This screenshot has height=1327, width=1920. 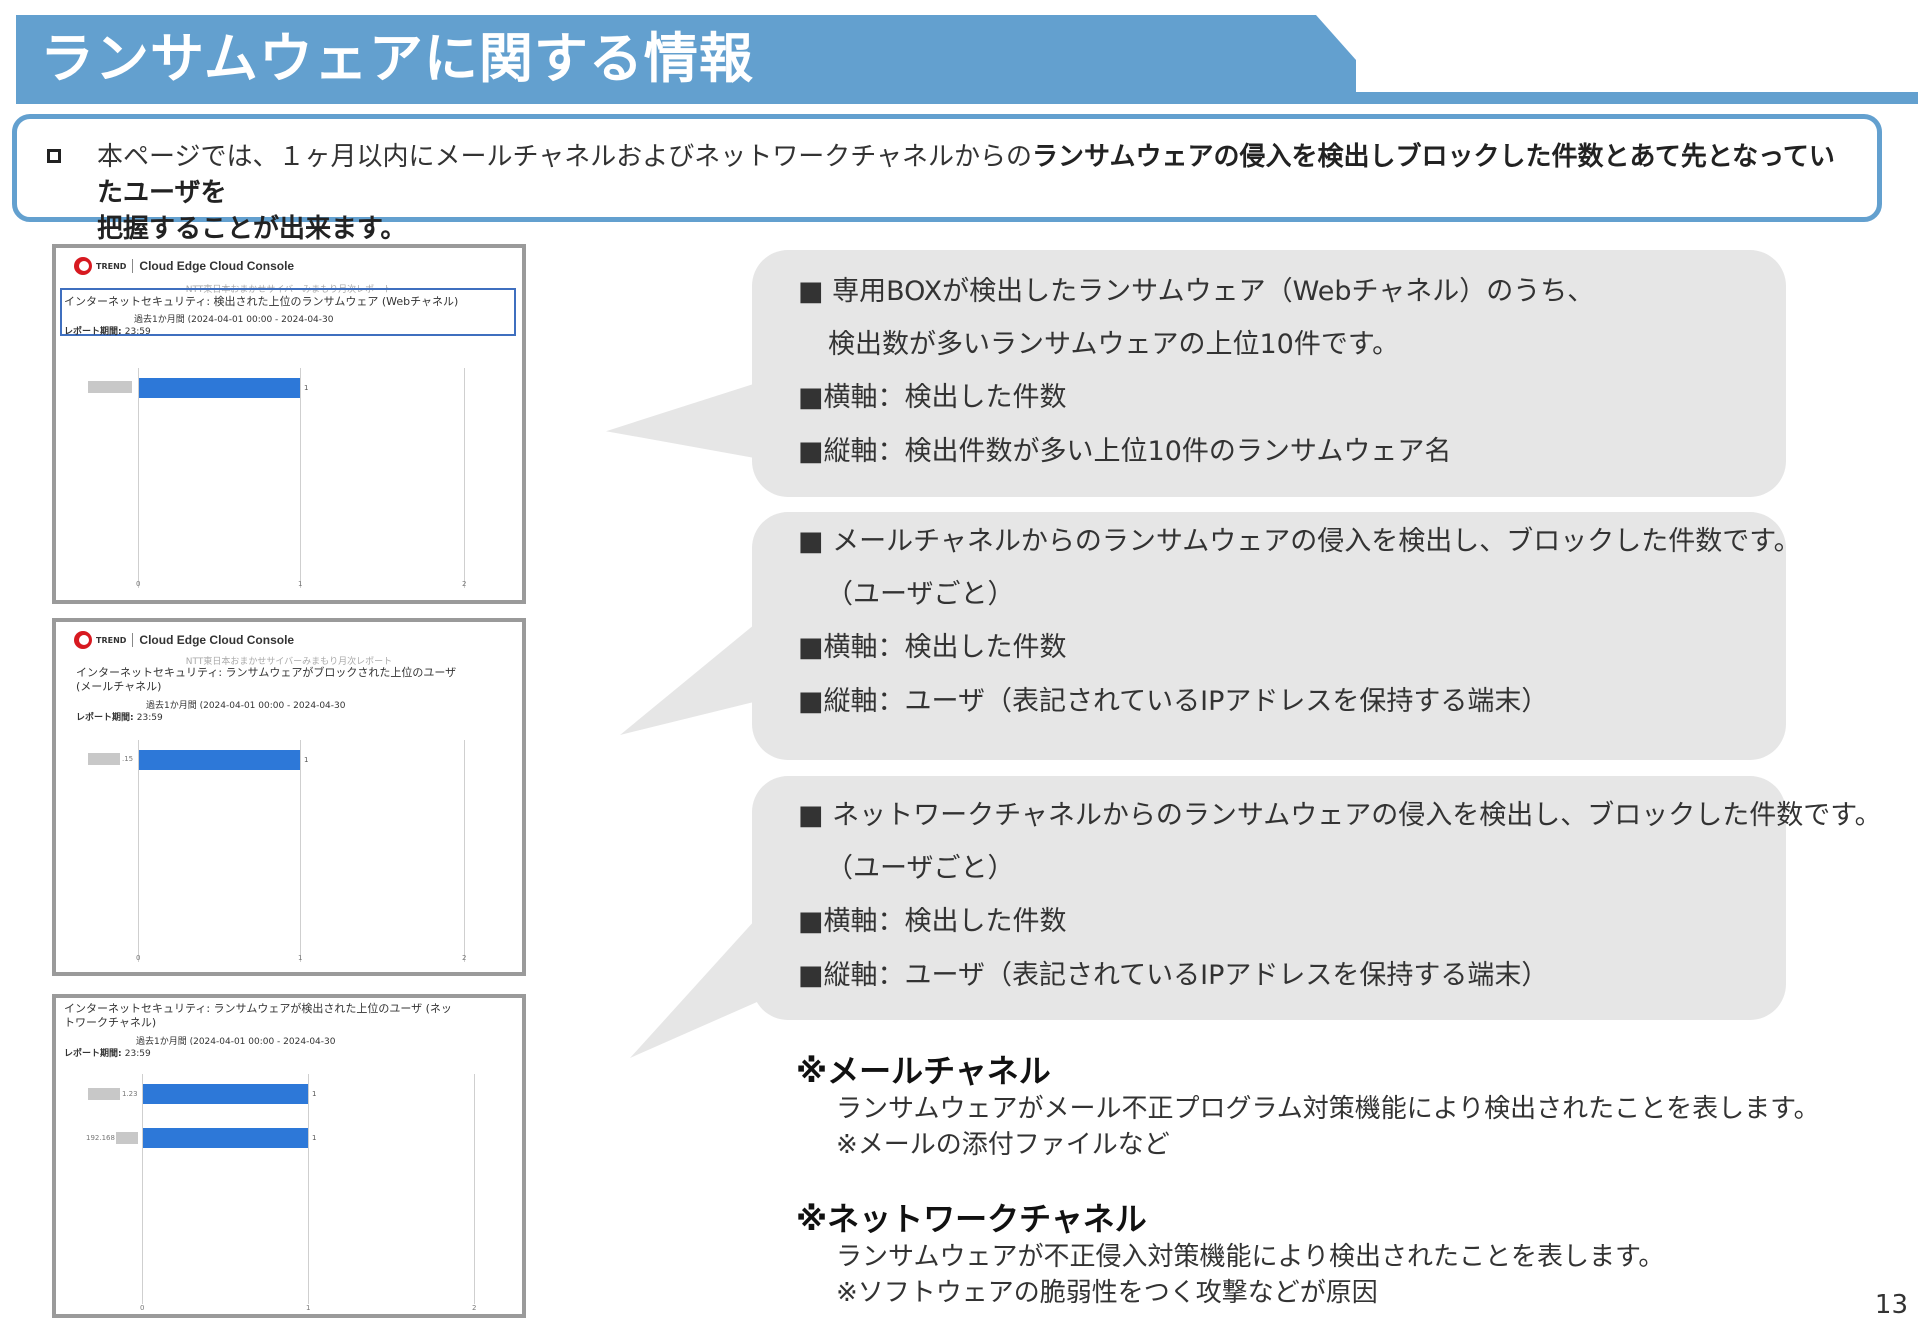 I want to click on bubble-line: ■ メールチャネルからのランサムウェアの侵入を検出し、ブロックした件数です。, so click(x=1299, y=541).